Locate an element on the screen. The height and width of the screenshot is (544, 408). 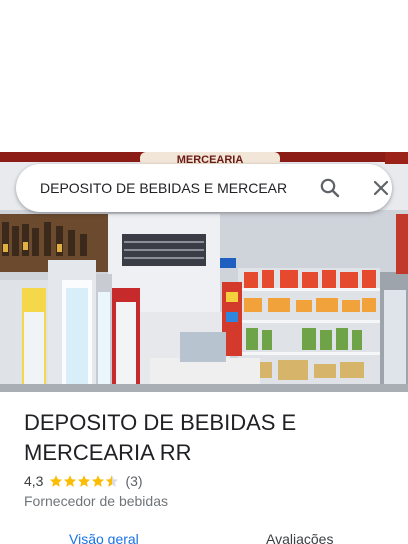
place-category: Fornecedor de bebidas is located at coordinates (96, 501).